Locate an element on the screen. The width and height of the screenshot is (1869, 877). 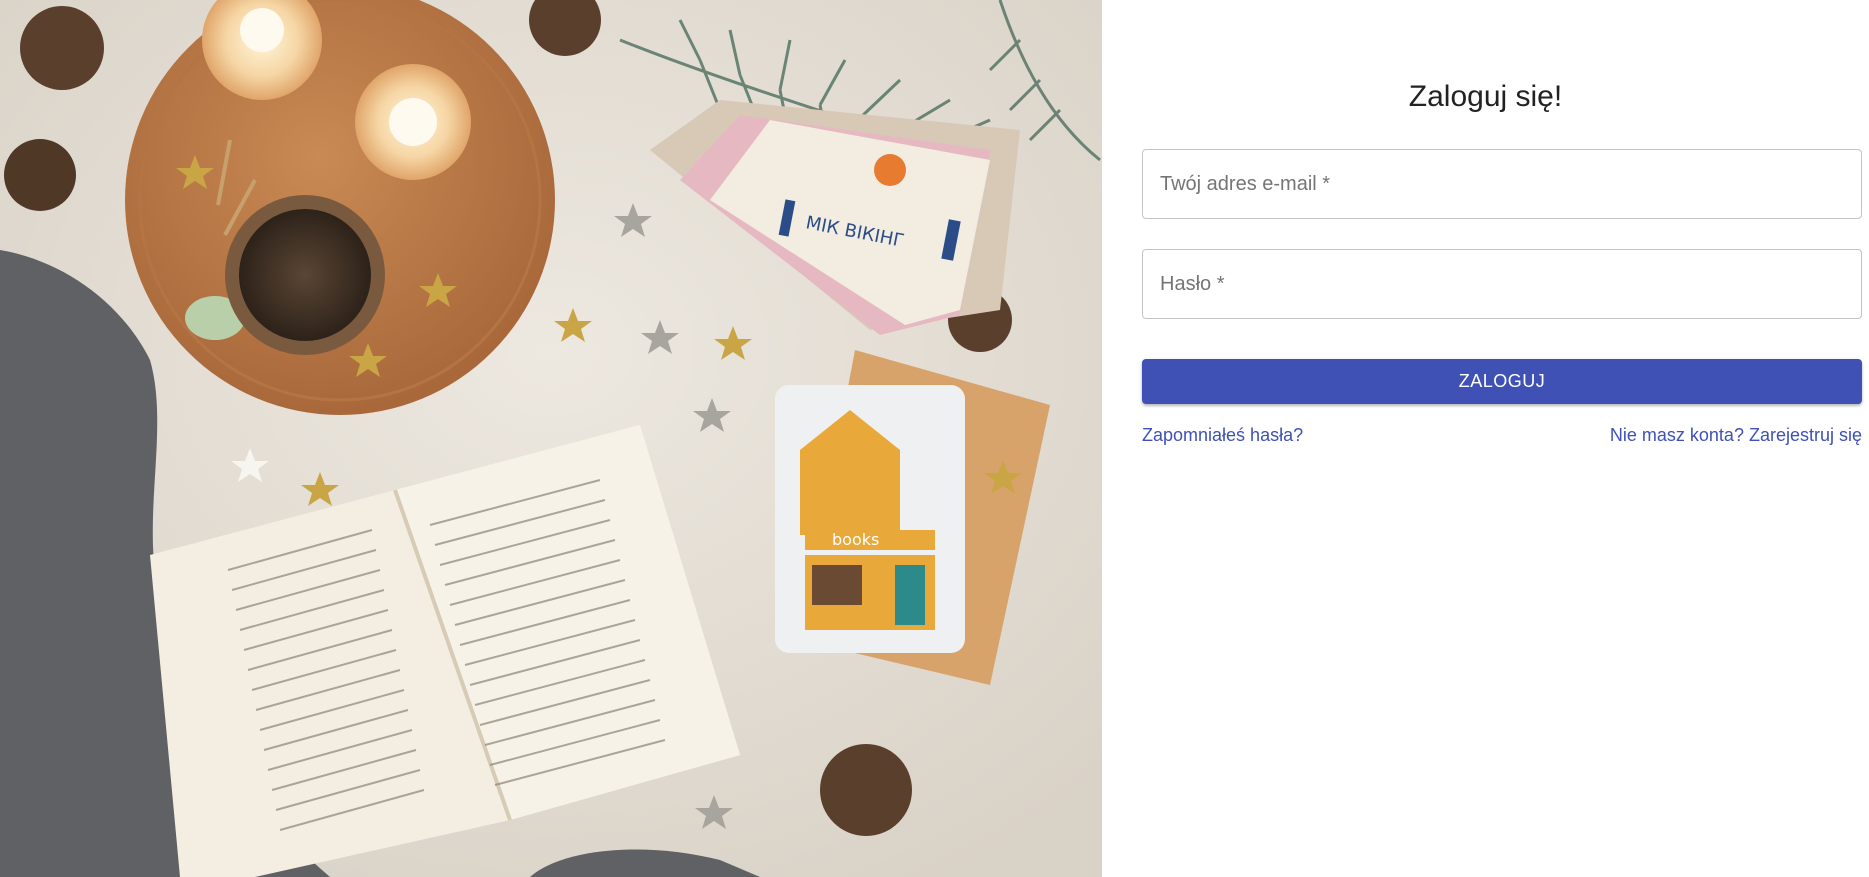
register-link: Nie masz konta? Zarejestruj się is located at coordinates (1736, 435).